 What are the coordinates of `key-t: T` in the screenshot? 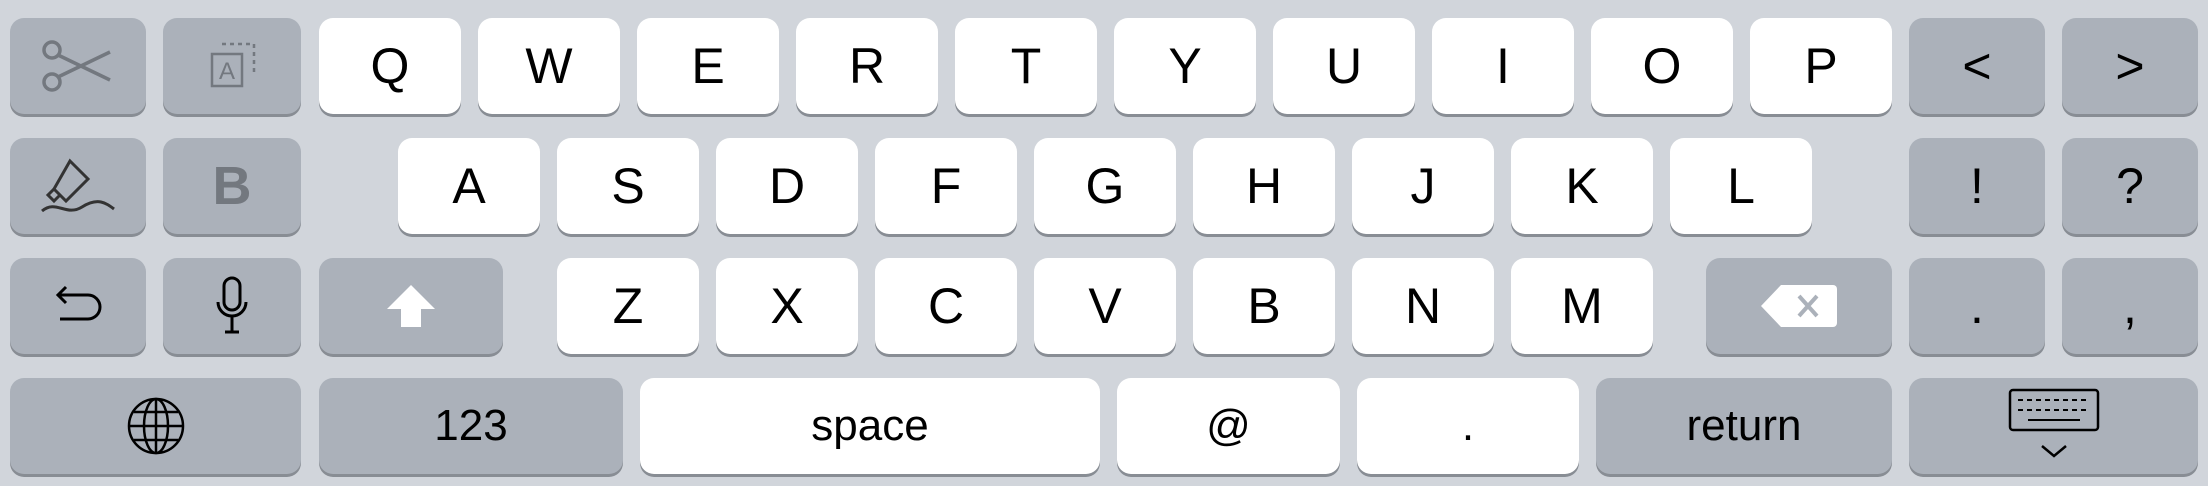 It's located at (1026, 66).